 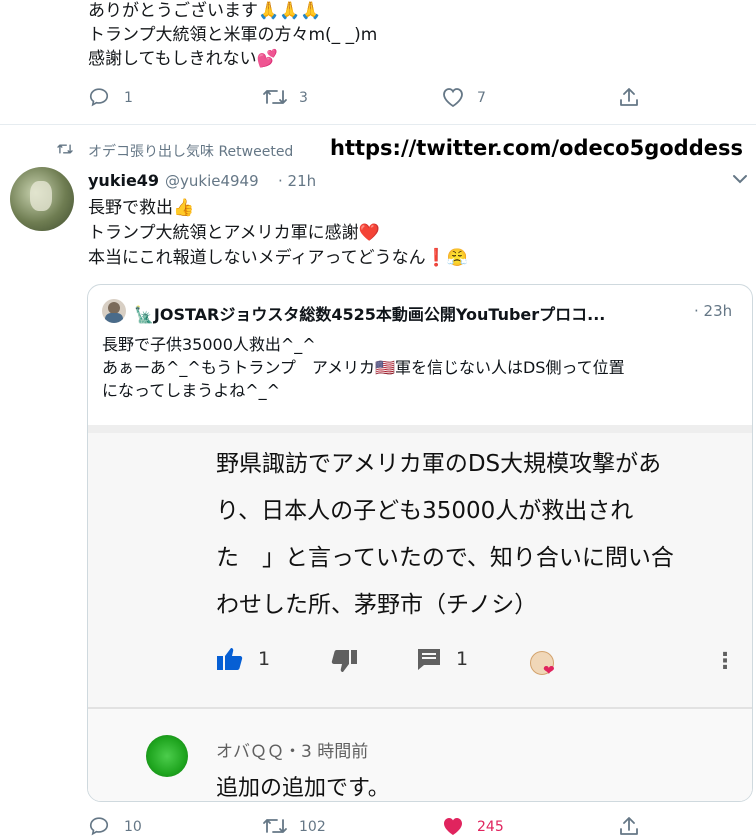 What do you see at coordinates (420, 429) in the screenshot?
I see `media-top-strip` at bounding box center [420, 429].